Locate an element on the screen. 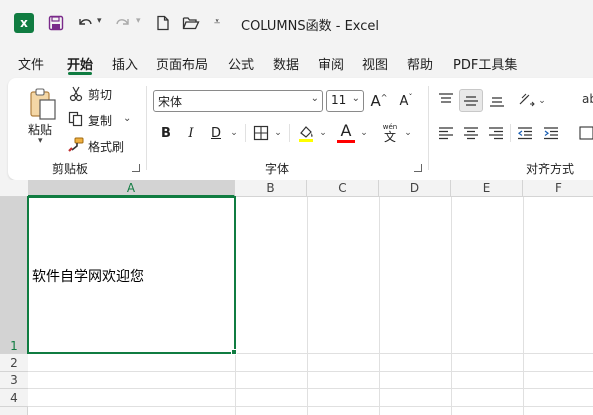 This screenshot has width=593, height=415. orientation-dropdown-icon: ⌄ is located at coordinates (542, 101).